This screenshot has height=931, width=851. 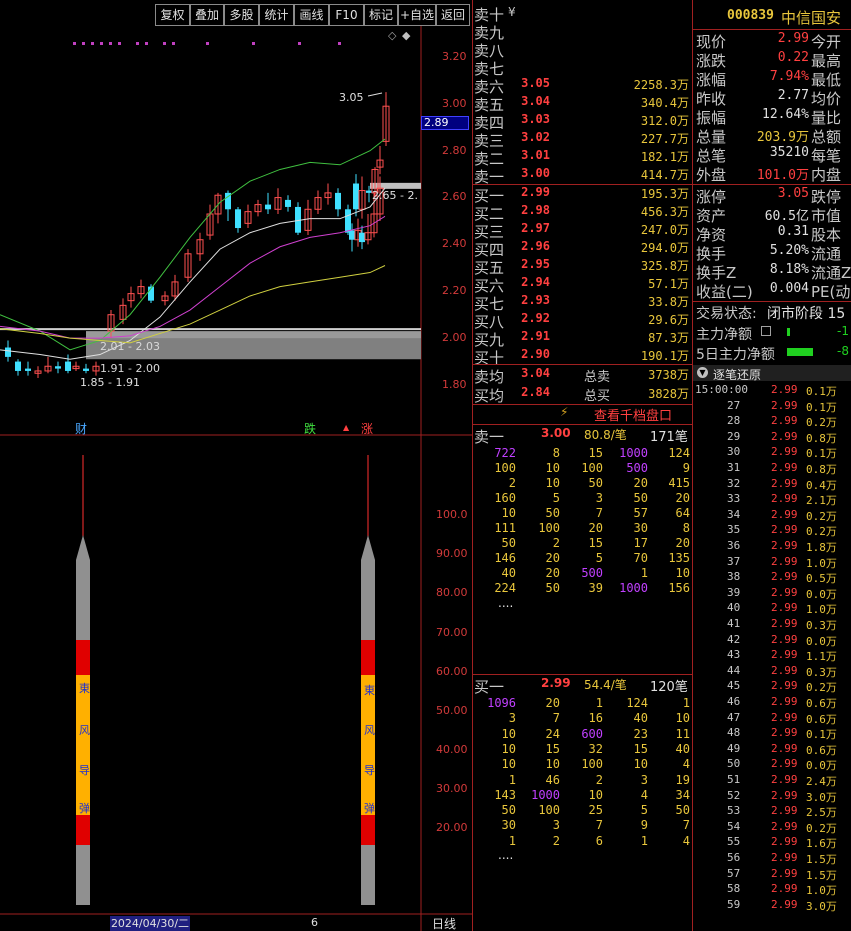 I want to click on overlay-button: 叠加, so click(x=207, y=15).